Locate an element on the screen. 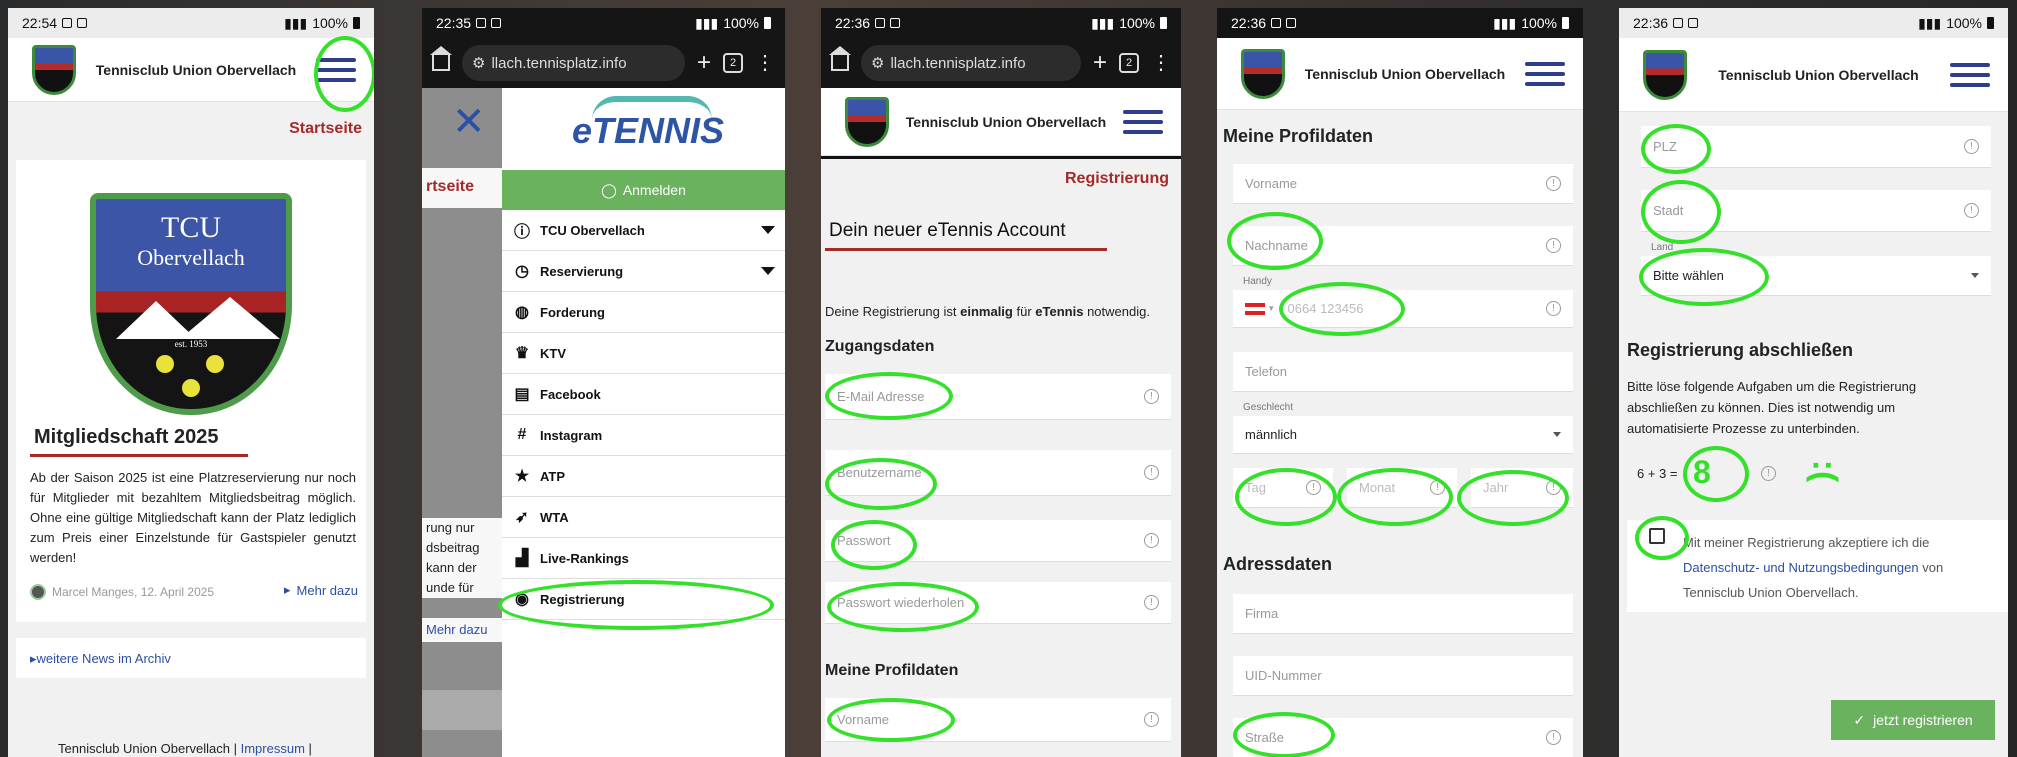  tennis-ball-icon is located at coordinates (215, 364).